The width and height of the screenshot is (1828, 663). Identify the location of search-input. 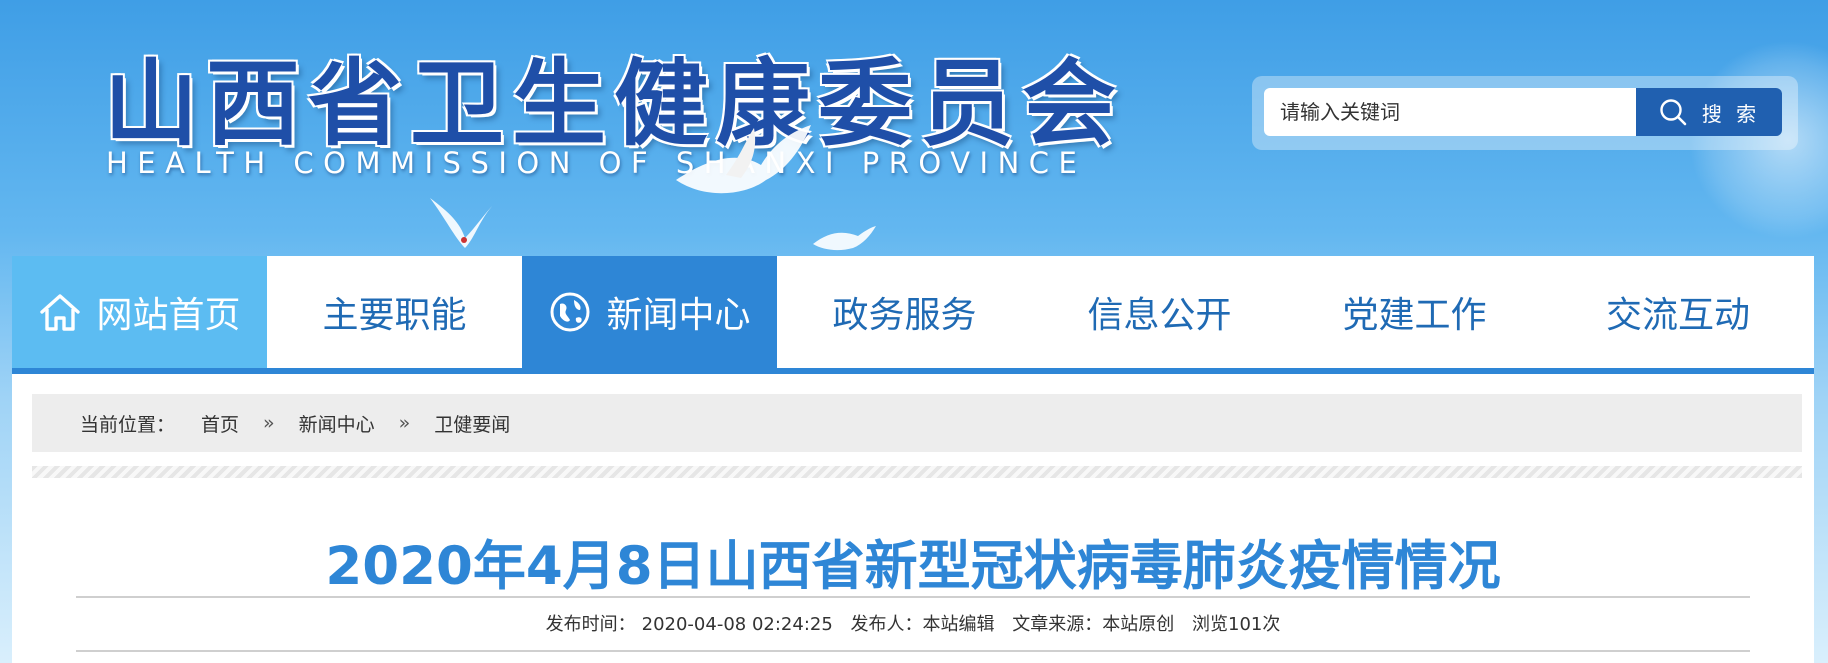
(1450, 112).